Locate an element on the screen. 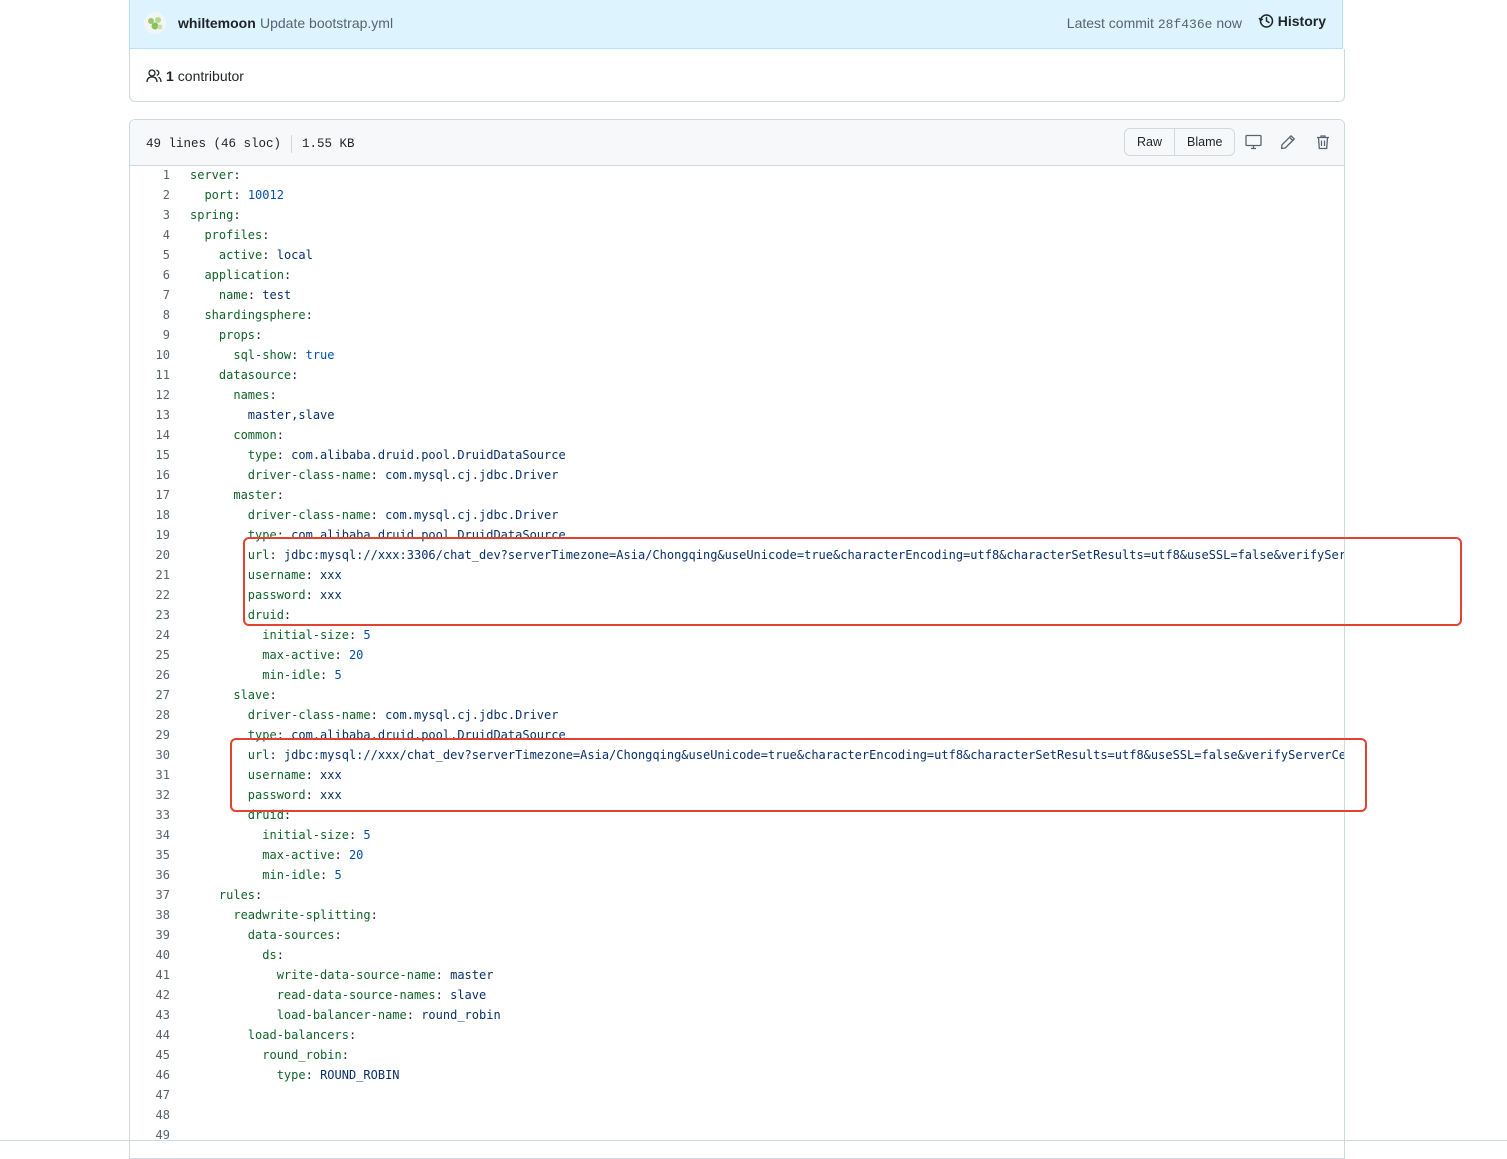 The width and height of the screenshot is (1507, 1159). line-number: 25 is located at coordinates (150, 655).